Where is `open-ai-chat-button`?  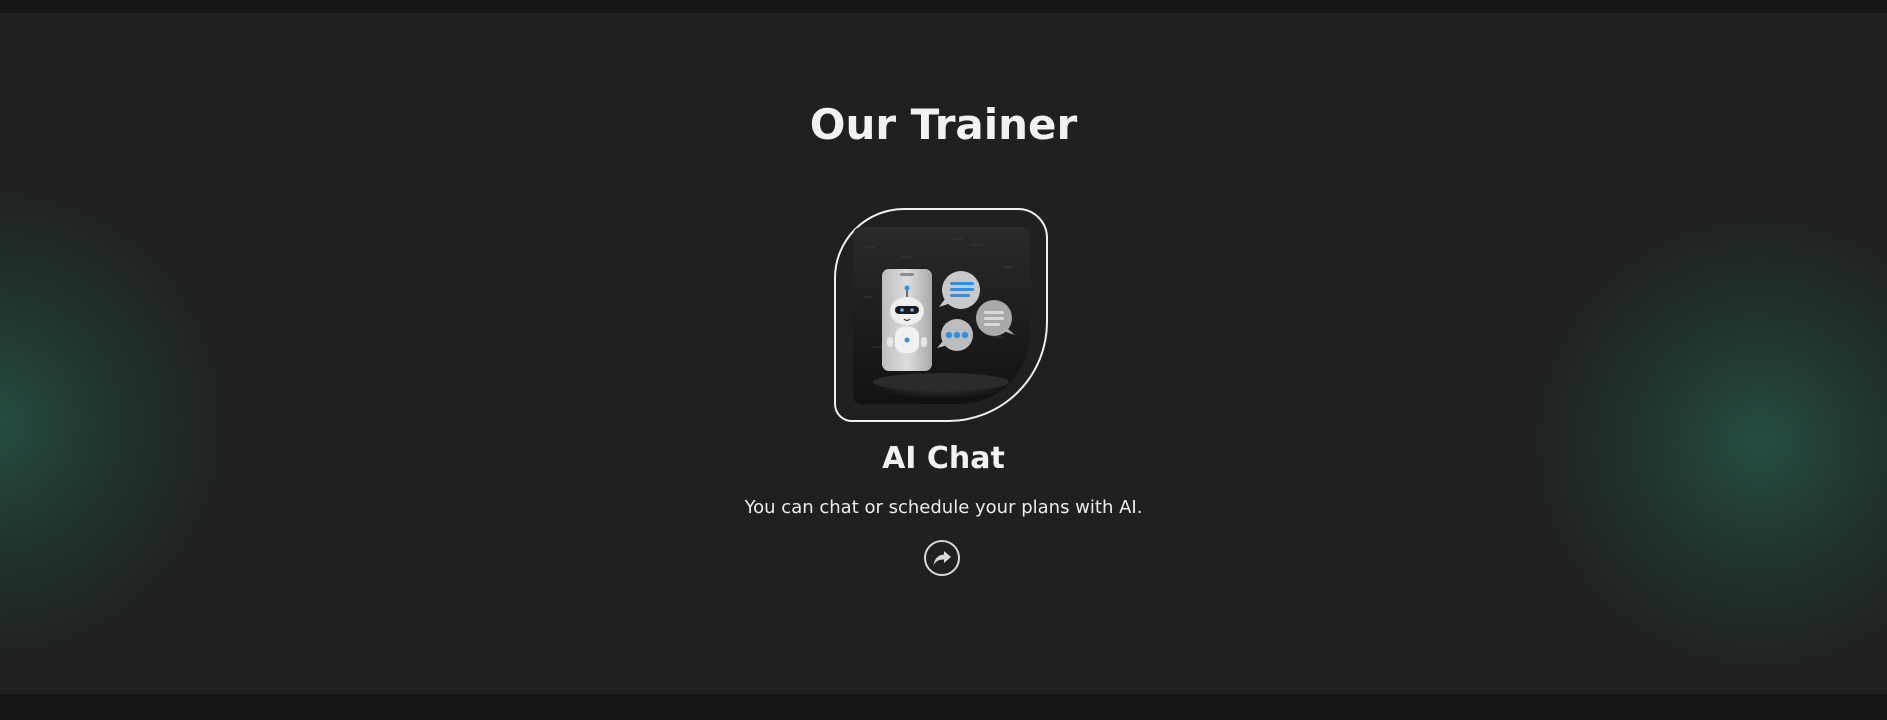
open-ai-chat-button is located at coordinates (942, 558).